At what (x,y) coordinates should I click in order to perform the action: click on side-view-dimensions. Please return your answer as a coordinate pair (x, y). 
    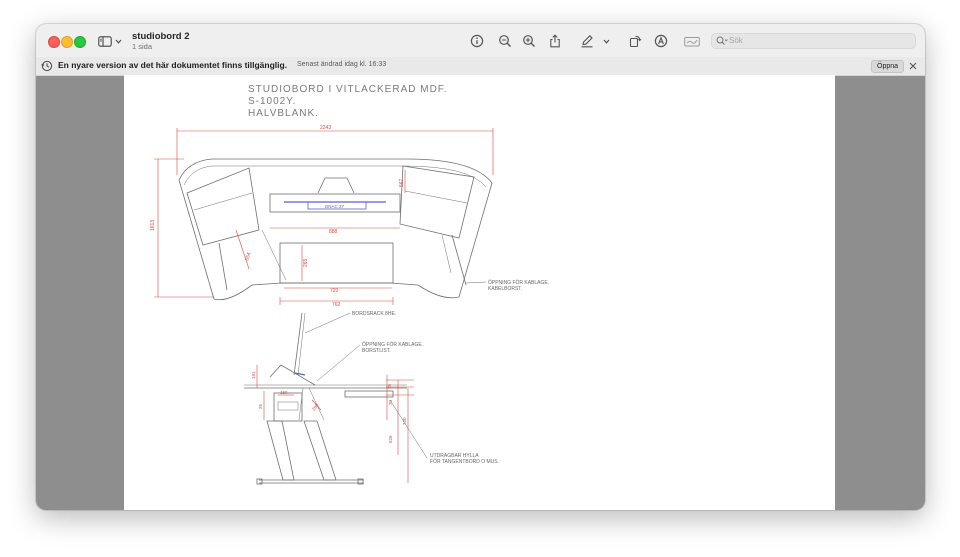
    Looking at the image, I should click on (335, 424).